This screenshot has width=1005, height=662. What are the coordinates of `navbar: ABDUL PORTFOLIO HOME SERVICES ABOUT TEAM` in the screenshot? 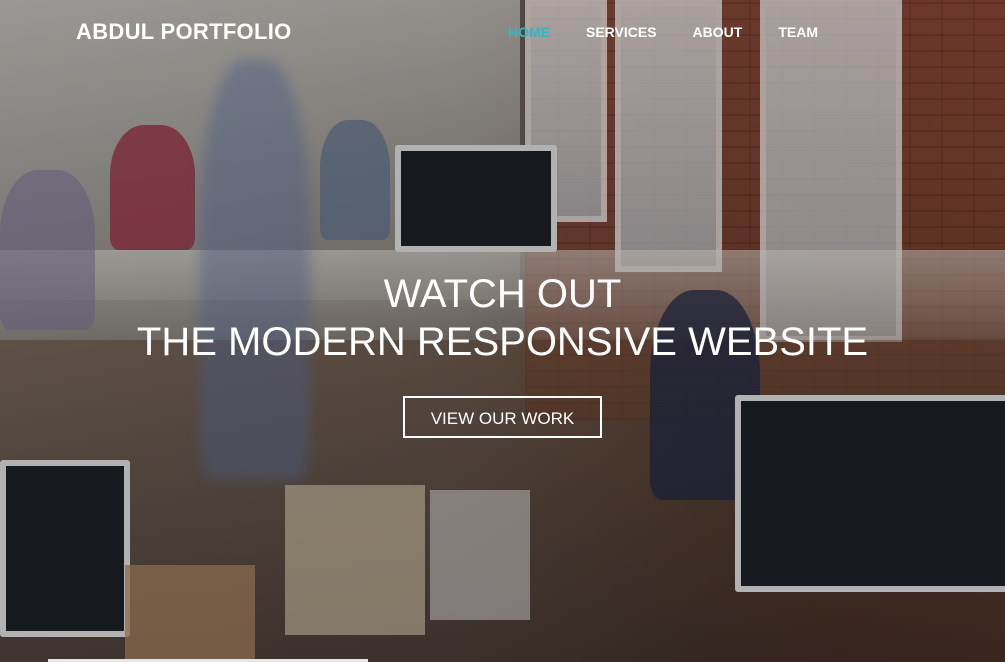 It's located at (502, 32).